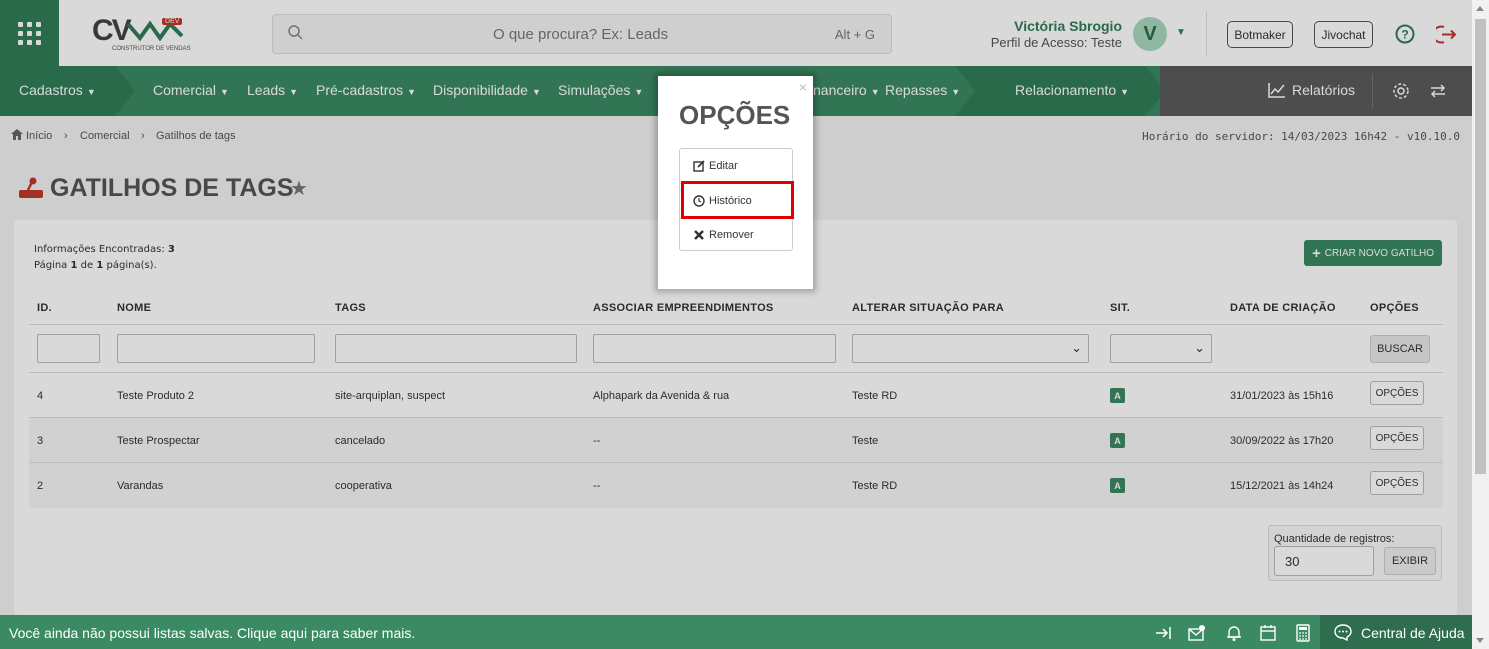  Describe the element at coordinates (699, 166) in the screenshot. I see `edit-icon` at that location.